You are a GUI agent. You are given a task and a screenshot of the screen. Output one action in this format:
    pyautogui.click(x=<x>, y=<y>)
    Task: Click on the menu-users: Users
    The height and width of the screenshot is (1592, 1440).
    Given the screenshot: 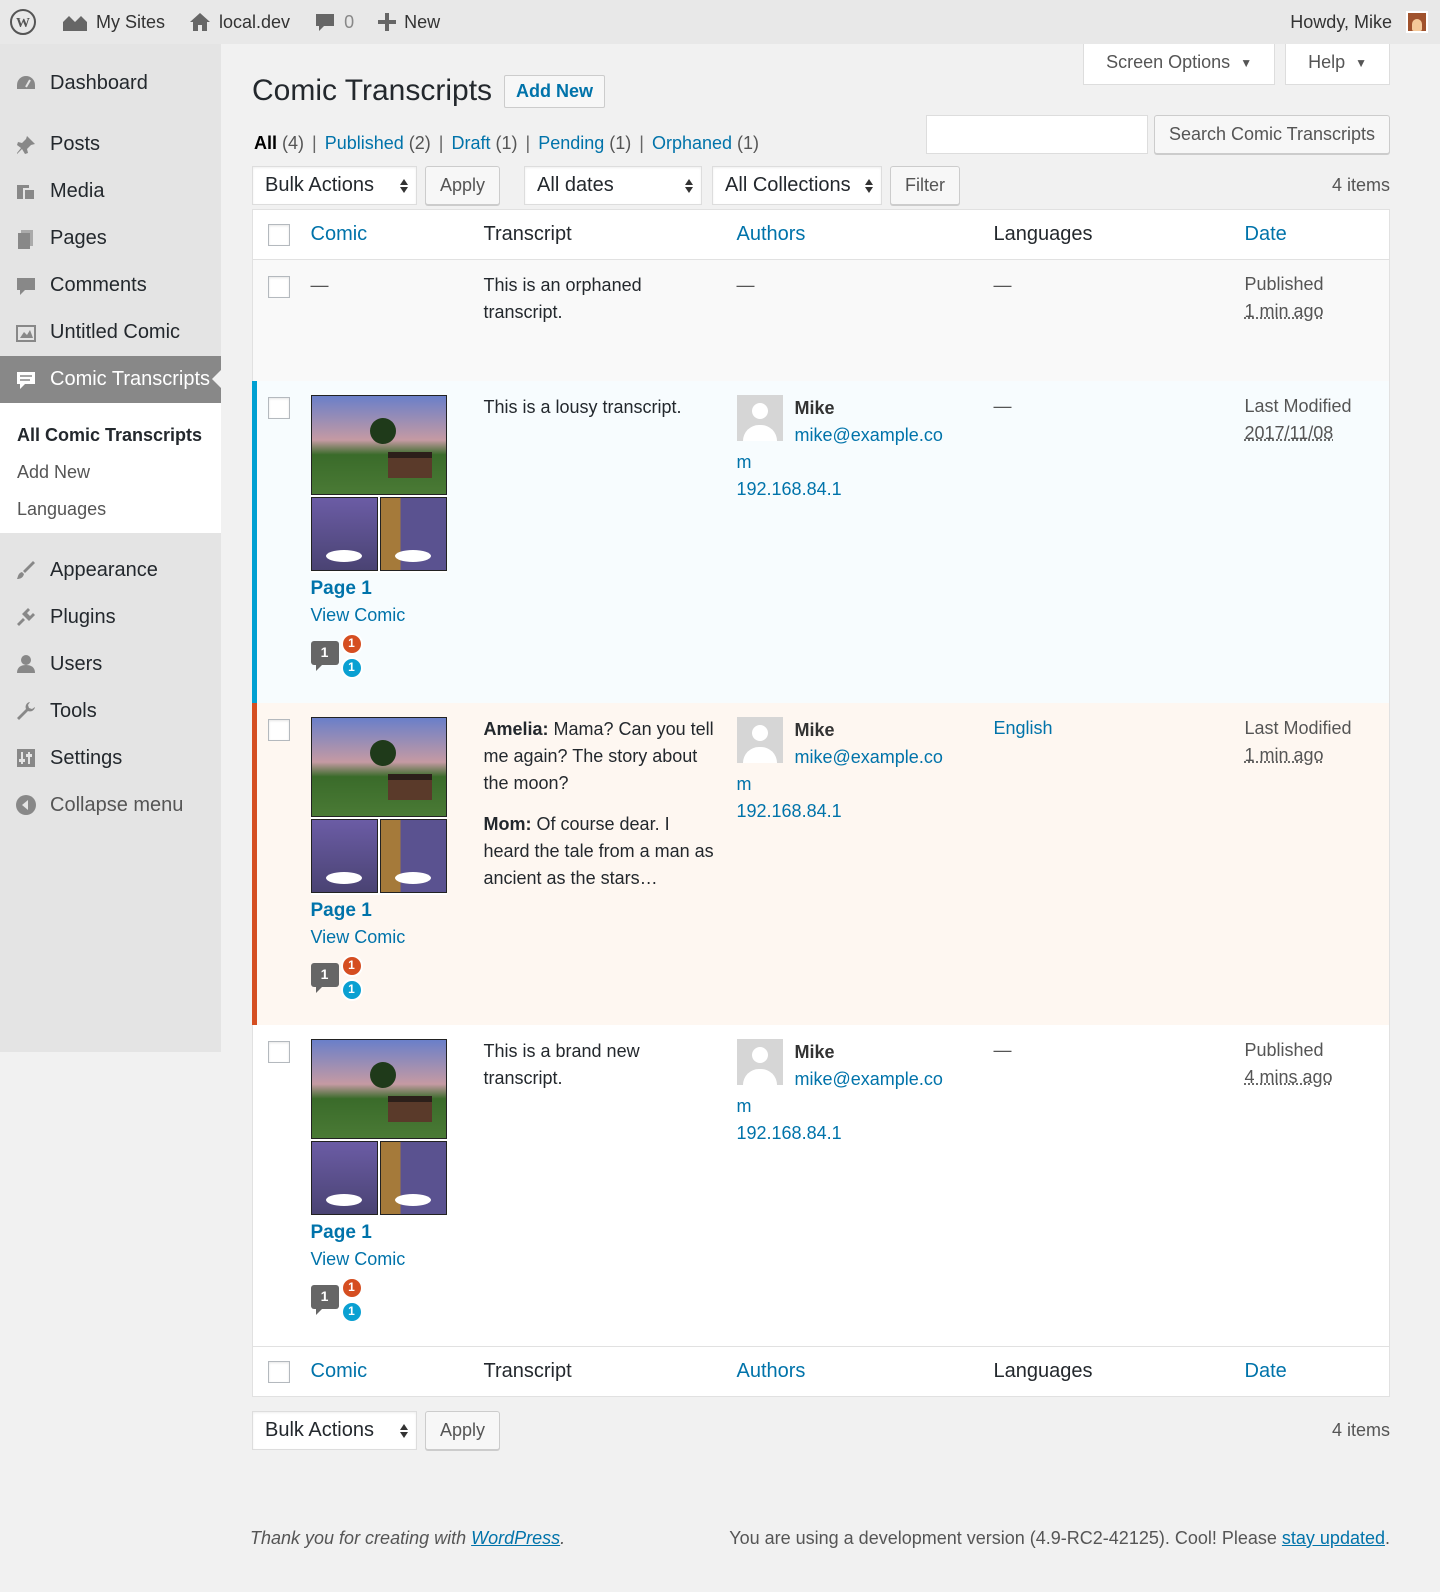 What is the action you would take?
    pyautogui.click(x=110, y=664)
    